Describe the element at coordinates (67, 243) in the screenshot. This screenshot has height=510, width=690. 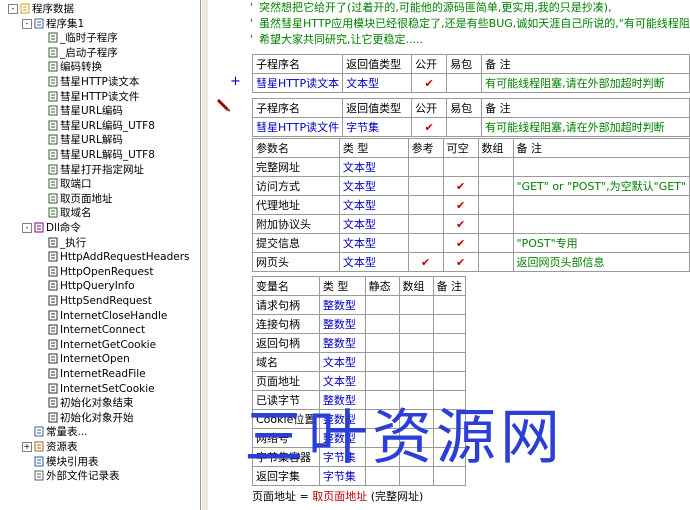
I see `tree-item: _执行` at that location.